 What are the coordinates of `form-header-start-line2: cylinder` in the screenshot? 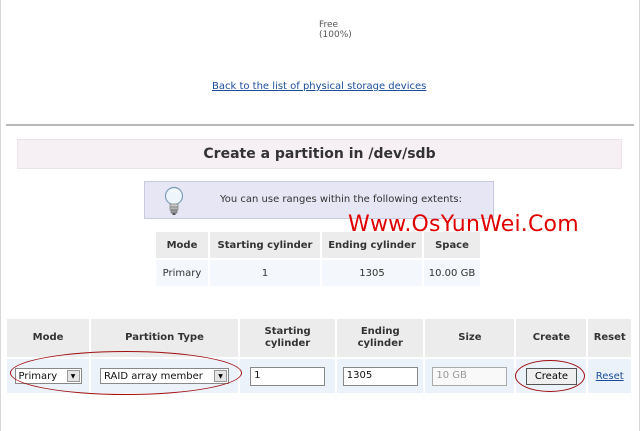 It's located at (287, 343).